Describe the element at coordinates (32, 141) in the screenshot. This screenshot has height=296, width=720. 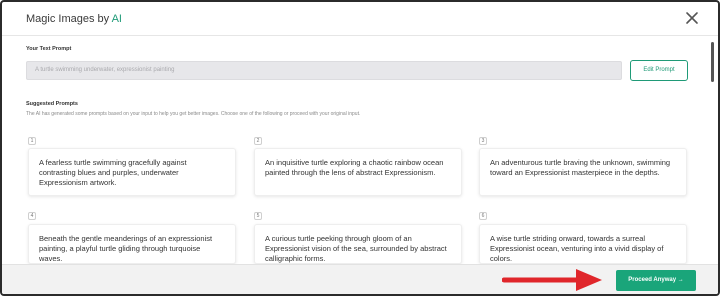
I see `prompt-number-1: 1` at that location.